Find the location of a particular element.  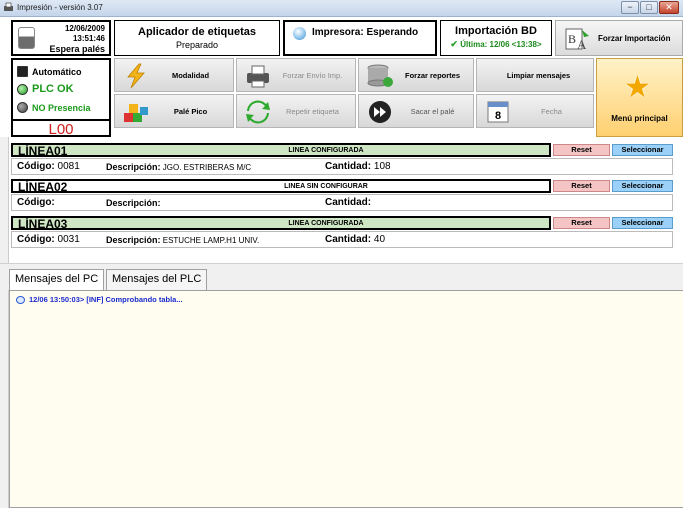

close-button: ✕ is located at coordinates (669, 7).